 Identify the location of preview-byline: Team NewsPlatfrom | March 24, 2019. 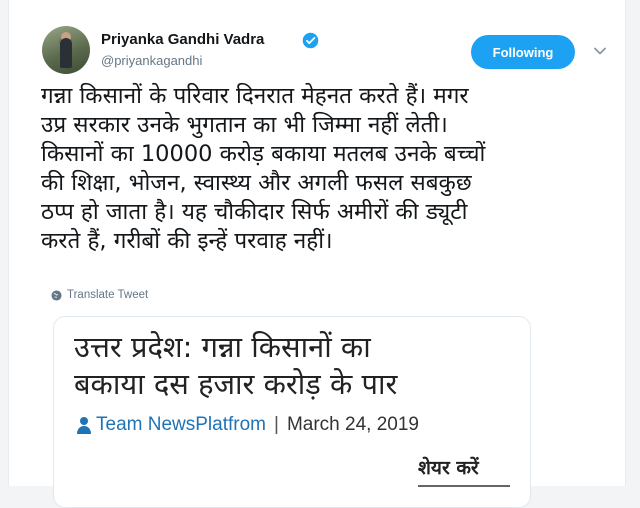
(247, 425).